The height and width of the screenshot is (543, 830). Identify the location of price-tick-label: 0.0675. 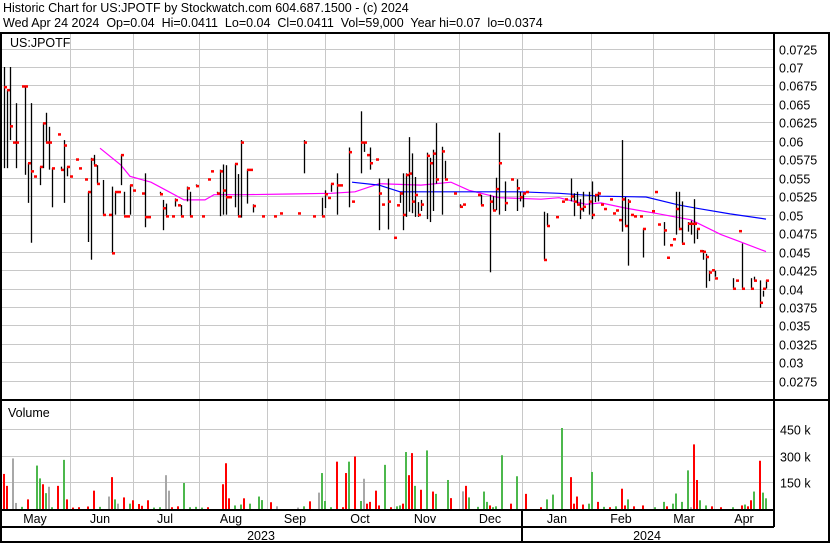
(798, 87).